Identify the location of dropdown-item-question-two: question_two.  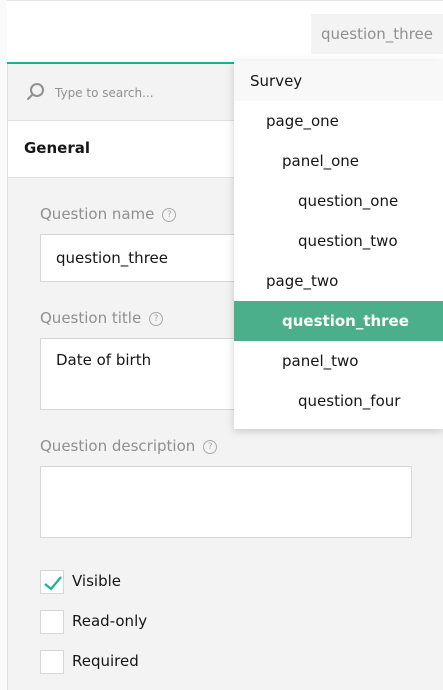
(338, 241).